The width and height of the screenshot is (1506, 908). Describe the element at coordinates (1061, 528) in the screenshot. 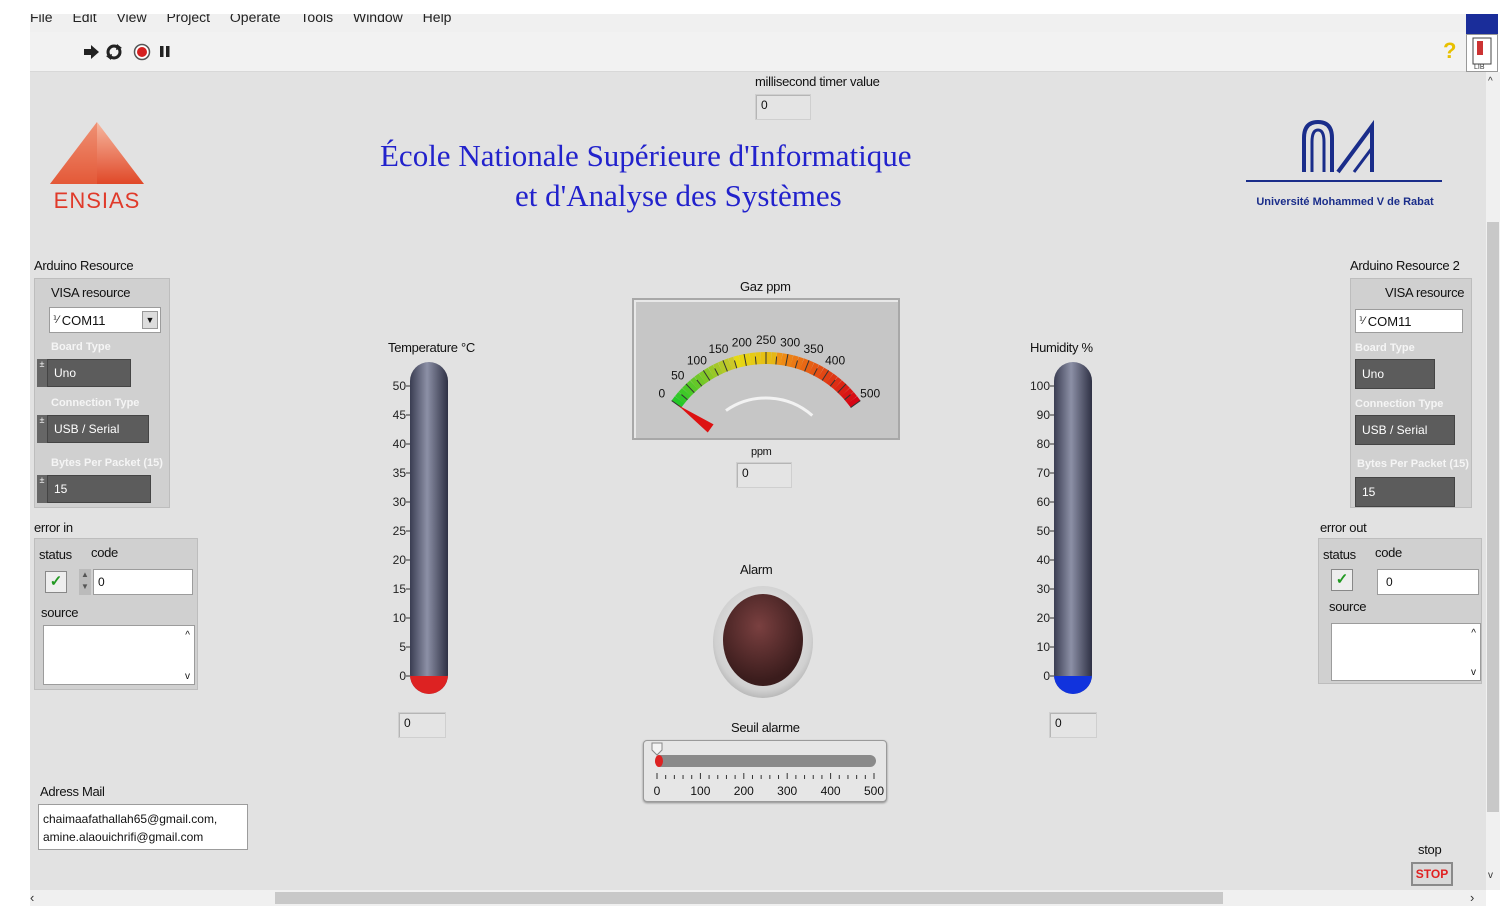

I see `humidity-thermometer: 1009080706050403020100` at that location.